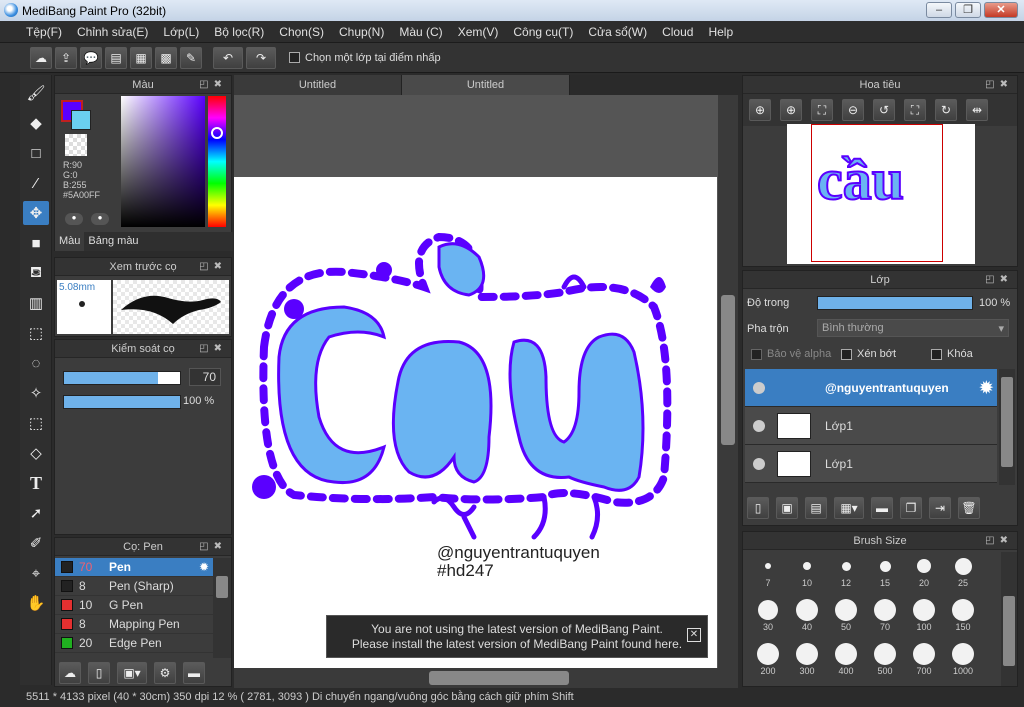  Describe the element at coordinates (881, 194) in the screenshot. I see `navigator-thumbnail: cầu` at that location.